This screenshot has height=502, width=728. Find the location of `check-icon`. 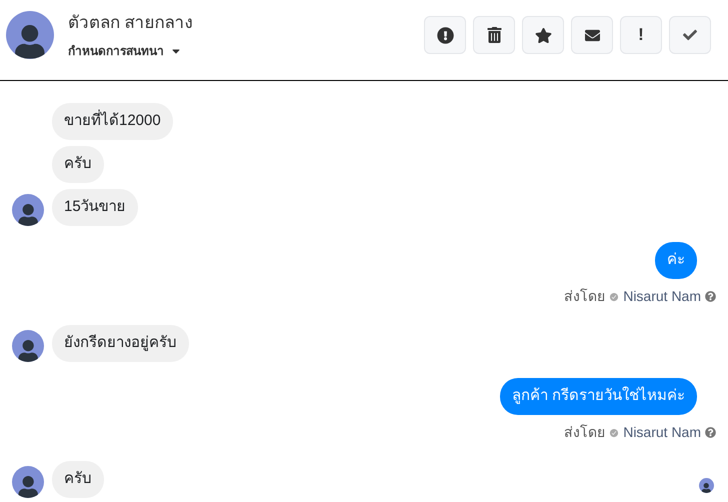

check-icon is located at coordinates (690, 35).